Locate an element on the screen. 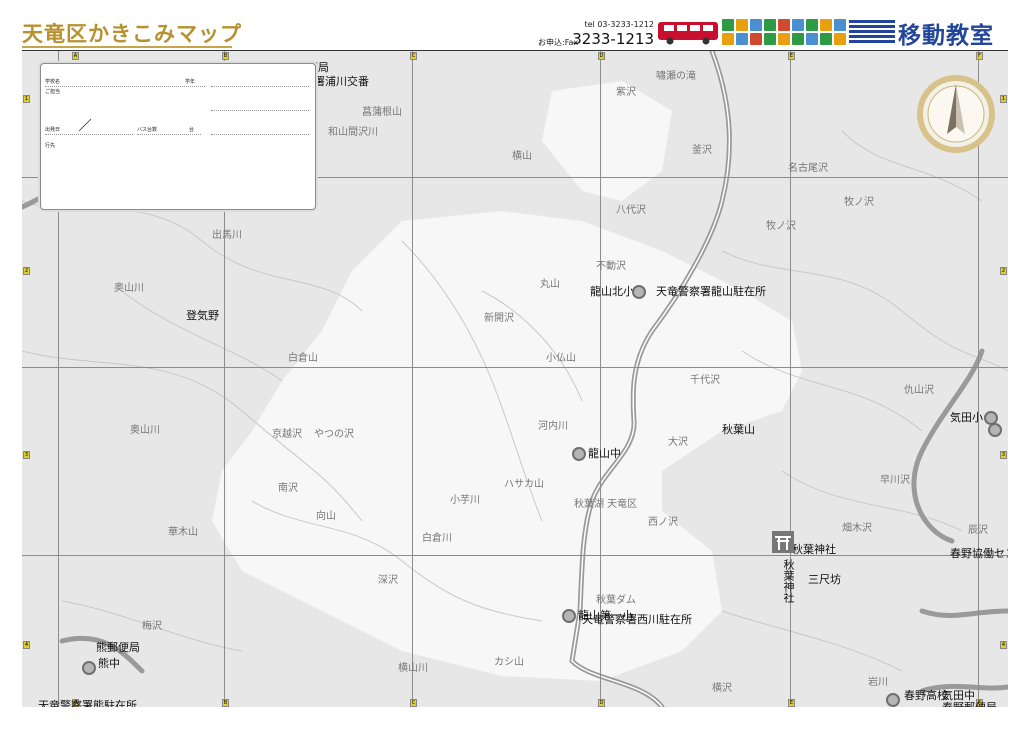 This screenshot has height=729, width=1032. poi-label: 龍山中 is located at coordinates (604, 453).